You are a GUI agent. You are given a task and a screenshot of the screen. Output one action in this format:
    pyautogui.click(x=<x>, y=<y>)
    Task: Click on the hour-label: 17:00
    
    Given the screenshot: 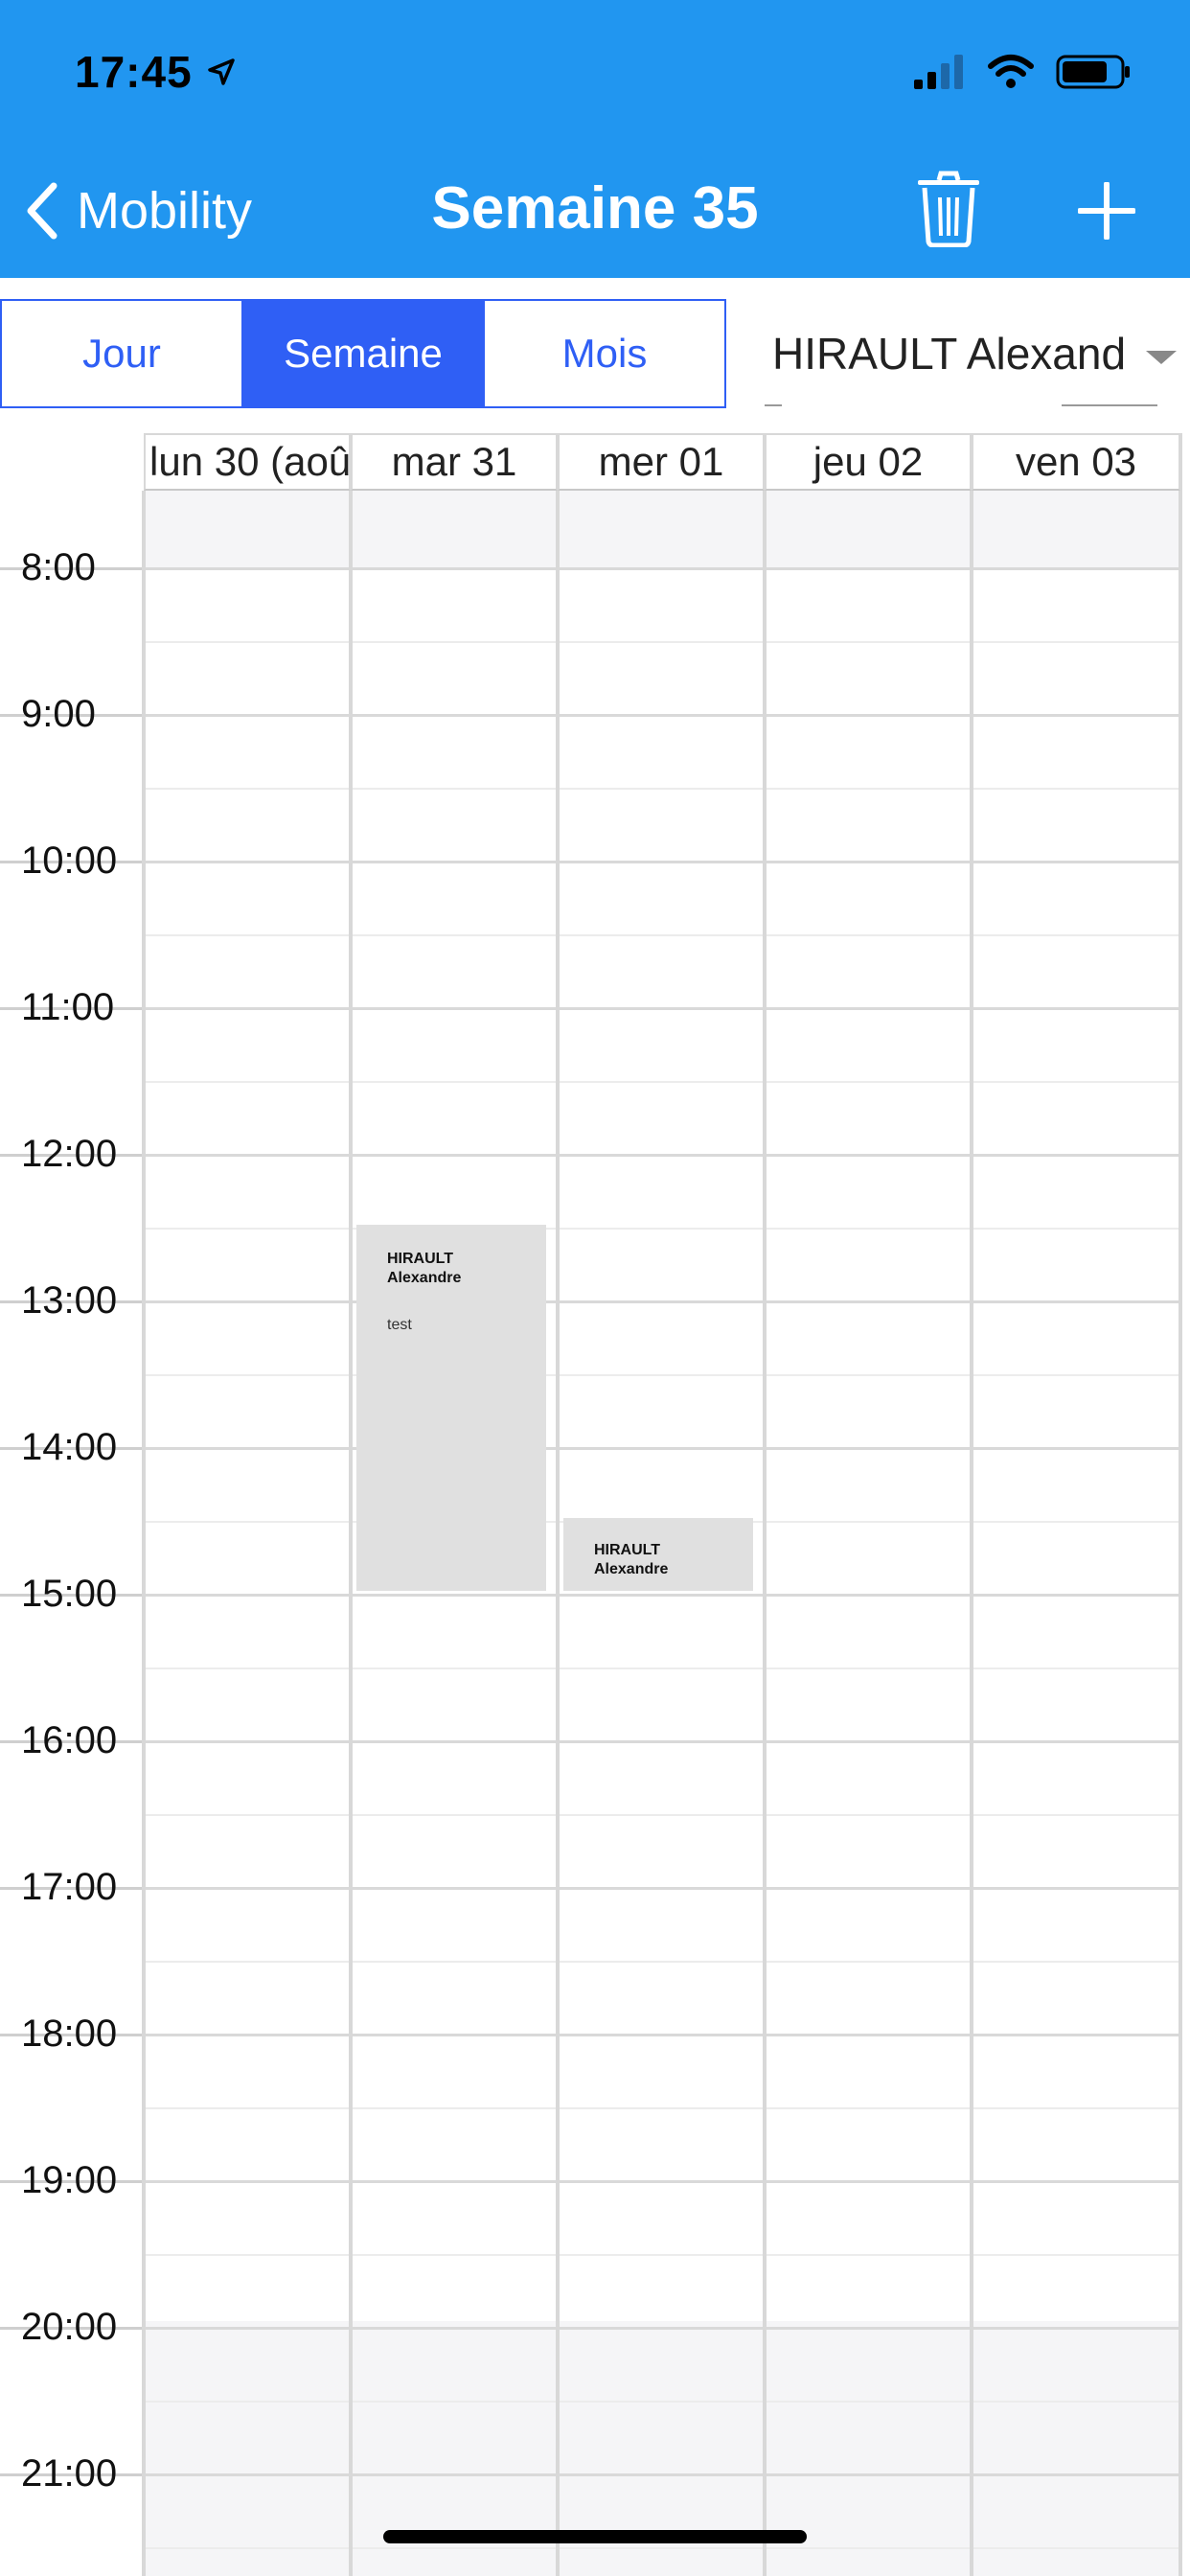 What is the action you would take?
    pyautogui.click(x=70, y=1887)
    